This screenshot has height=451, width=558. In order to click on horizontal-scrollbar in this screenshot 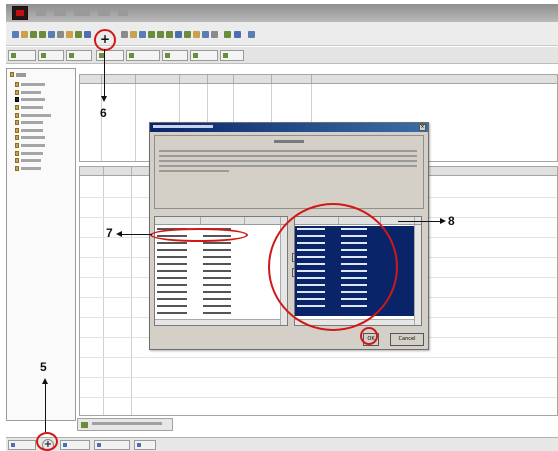, I will do `click(218, 322)`.